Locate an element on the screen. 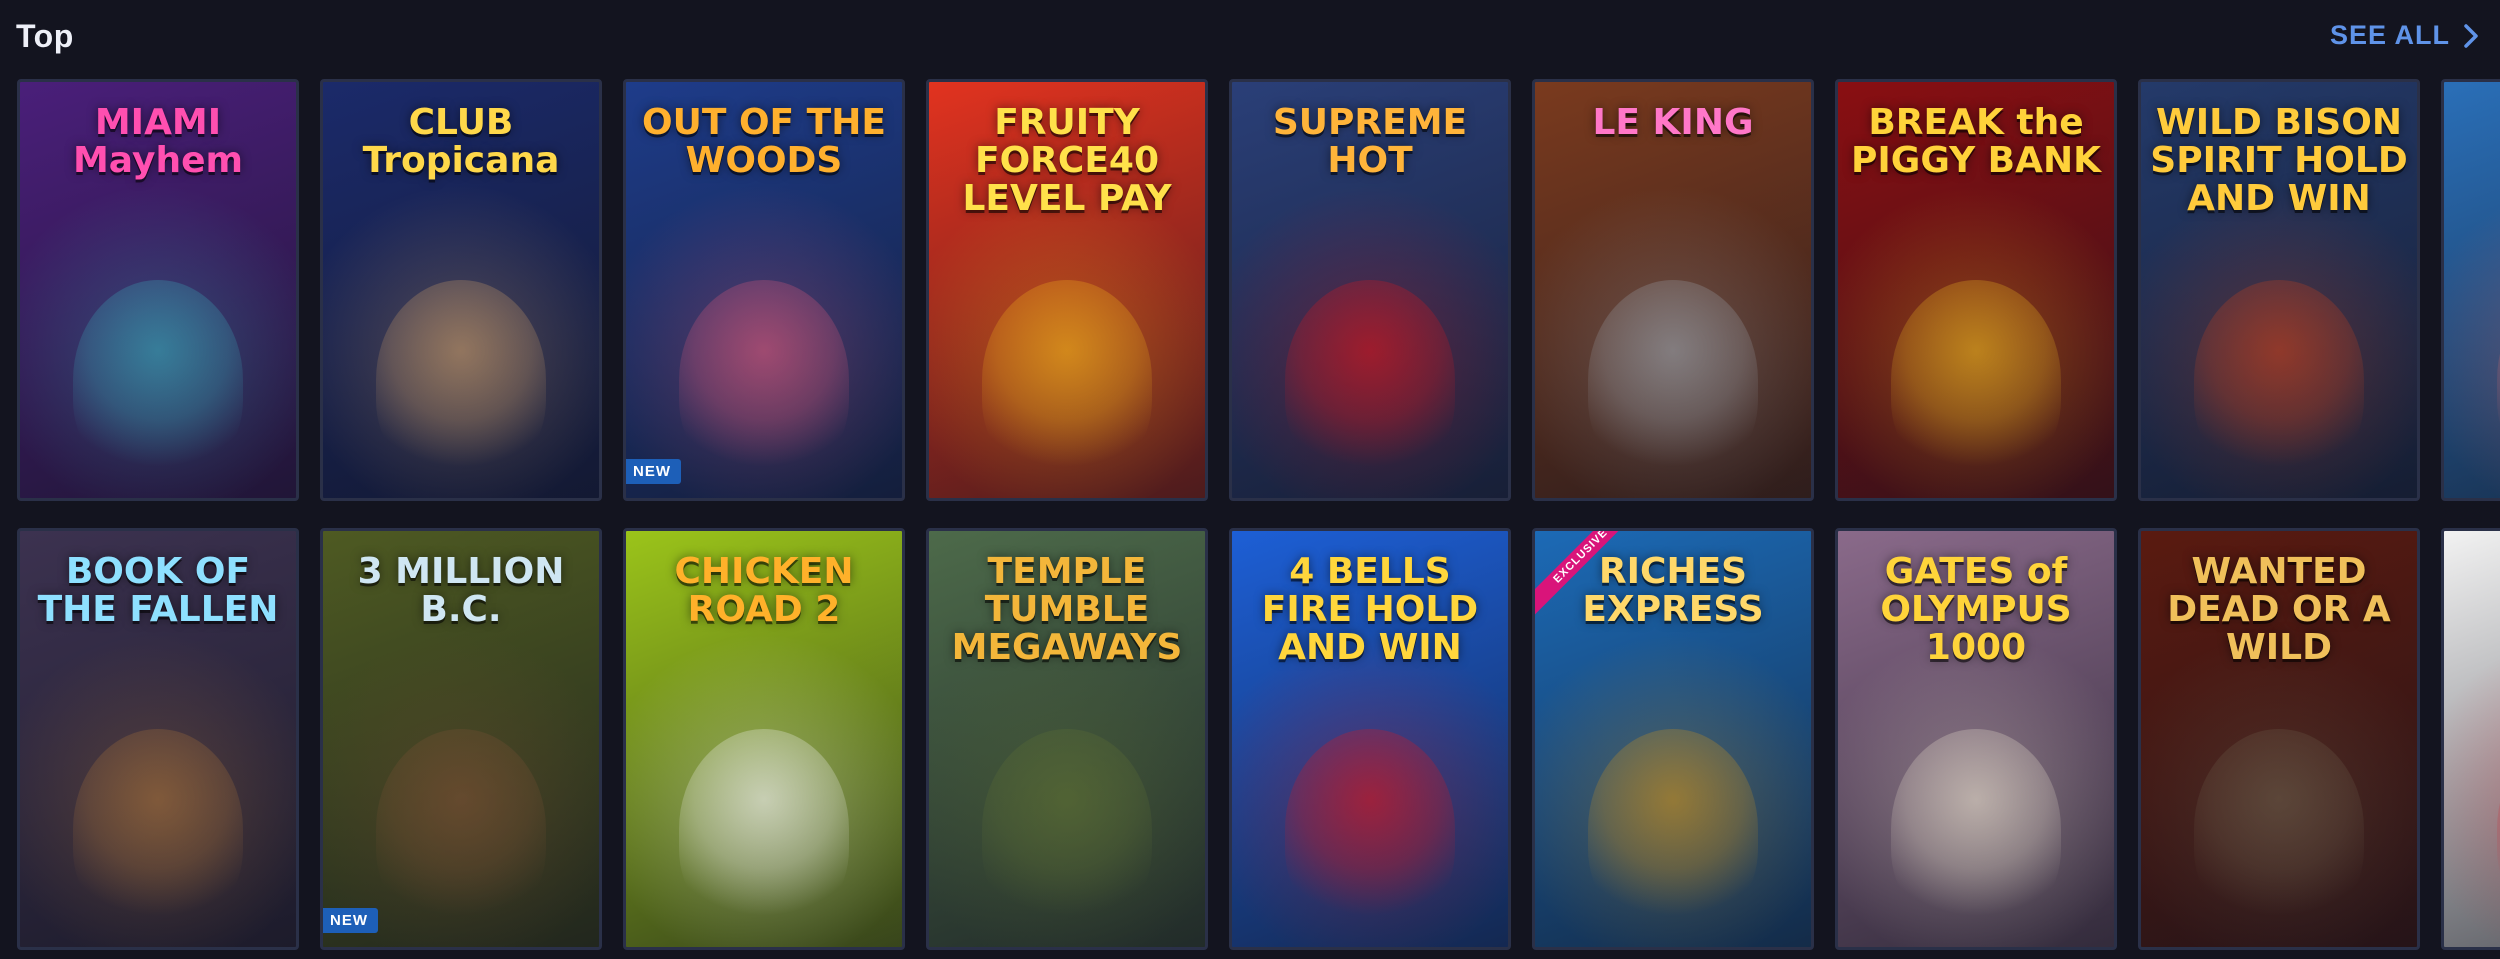  game-card: TEMPLE TUMBLE MEGAWAYS is located at coordinates (1067, 739).